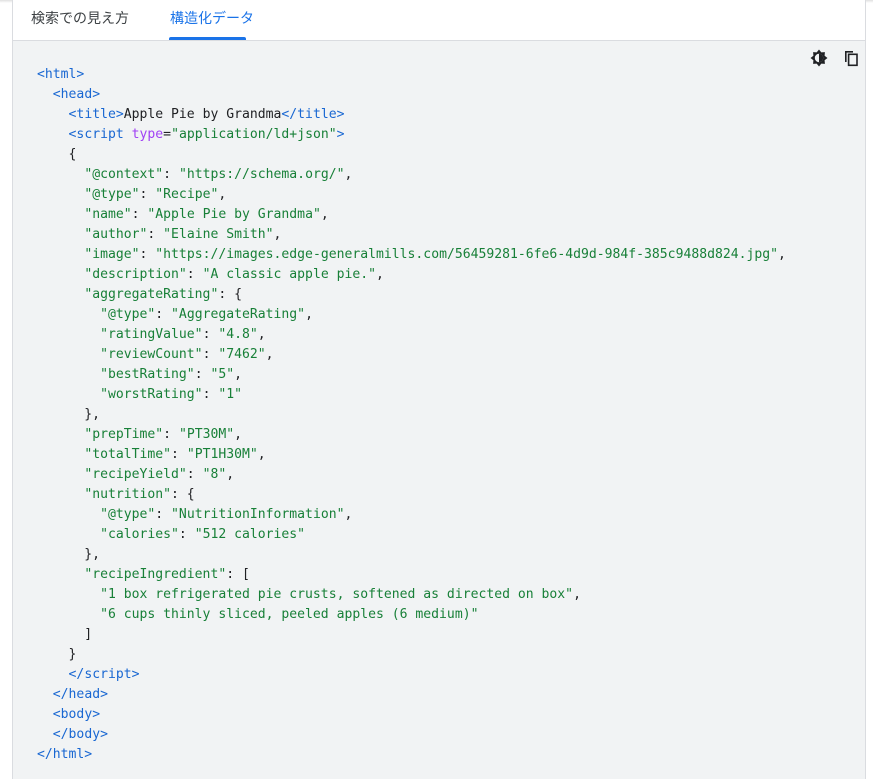 The height and width of the screenshot is (779, 873). I want to click on copy-button, so click(851, 58).